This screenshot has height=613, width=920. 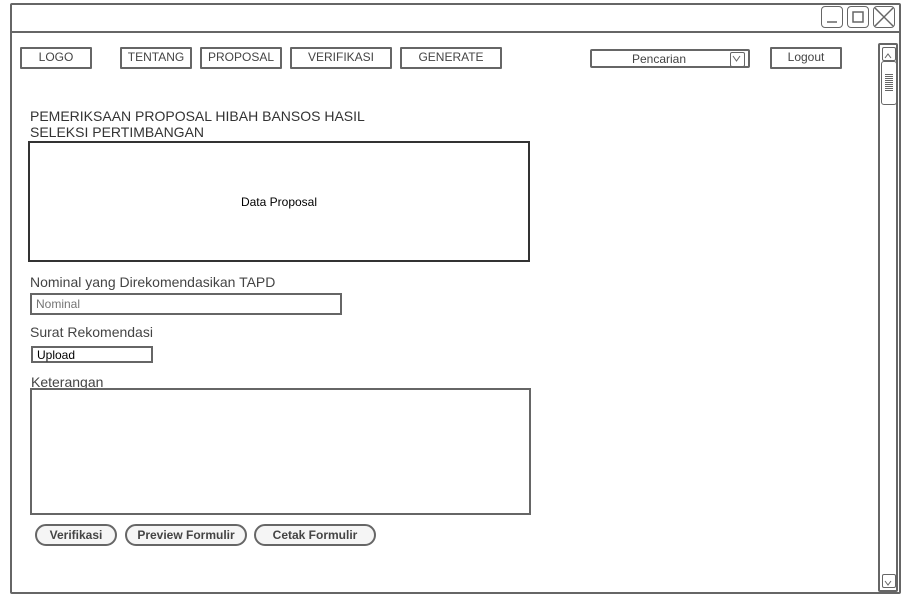 I want to click on data-proposal-panel: Data Proposal, so click(x=279, y=201).